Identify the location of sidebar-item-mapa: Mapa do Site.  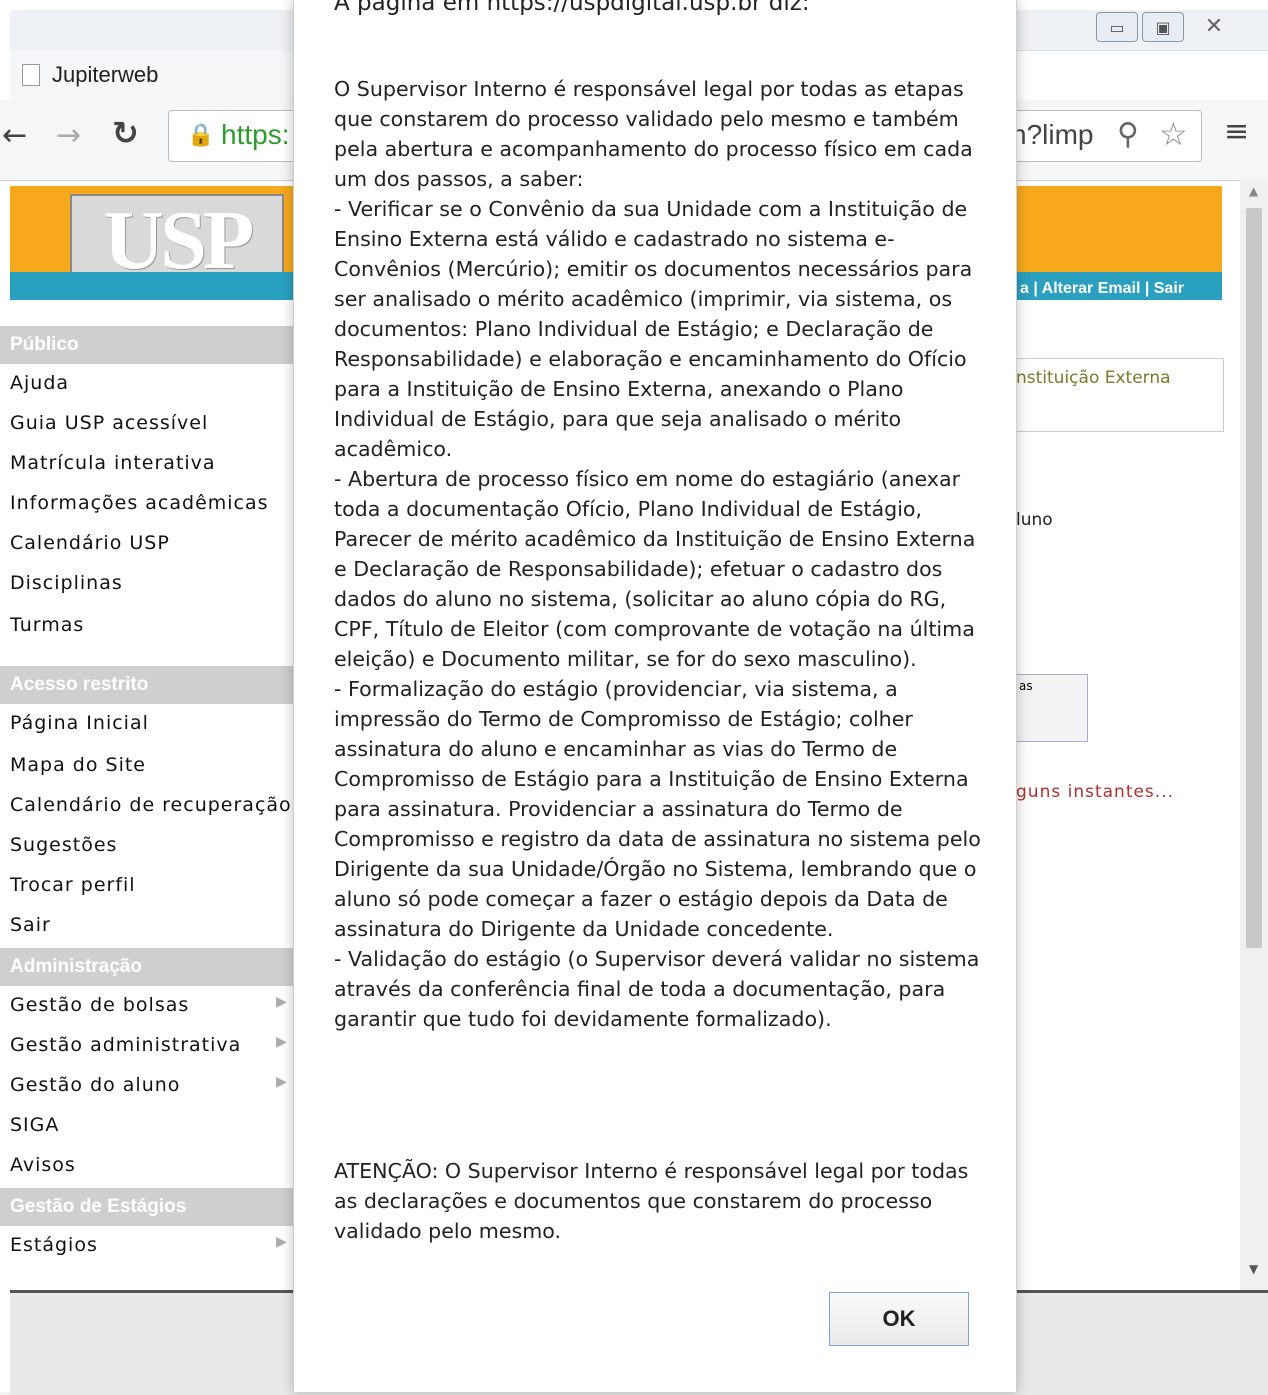
(78, 765).